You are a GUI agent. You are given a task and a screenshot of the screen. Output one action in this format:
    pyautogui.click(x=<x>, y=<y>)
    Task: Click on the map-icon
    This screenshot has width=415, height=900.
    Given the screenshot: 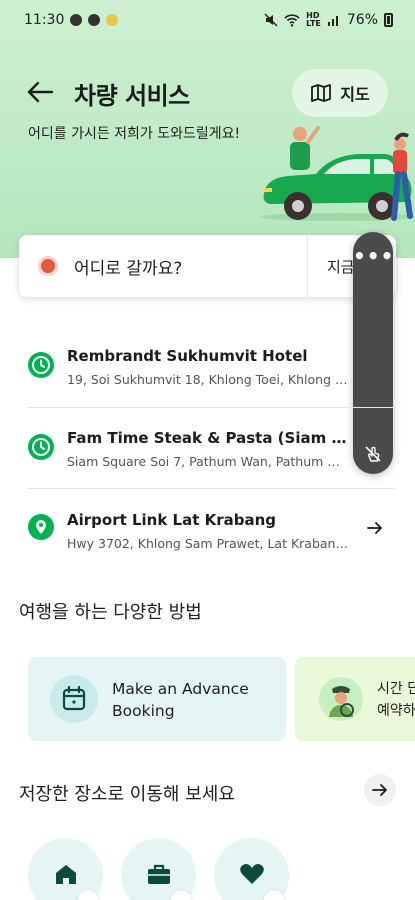 What is the action you would take?
    pyautogui.click(x=321, y=93)
    